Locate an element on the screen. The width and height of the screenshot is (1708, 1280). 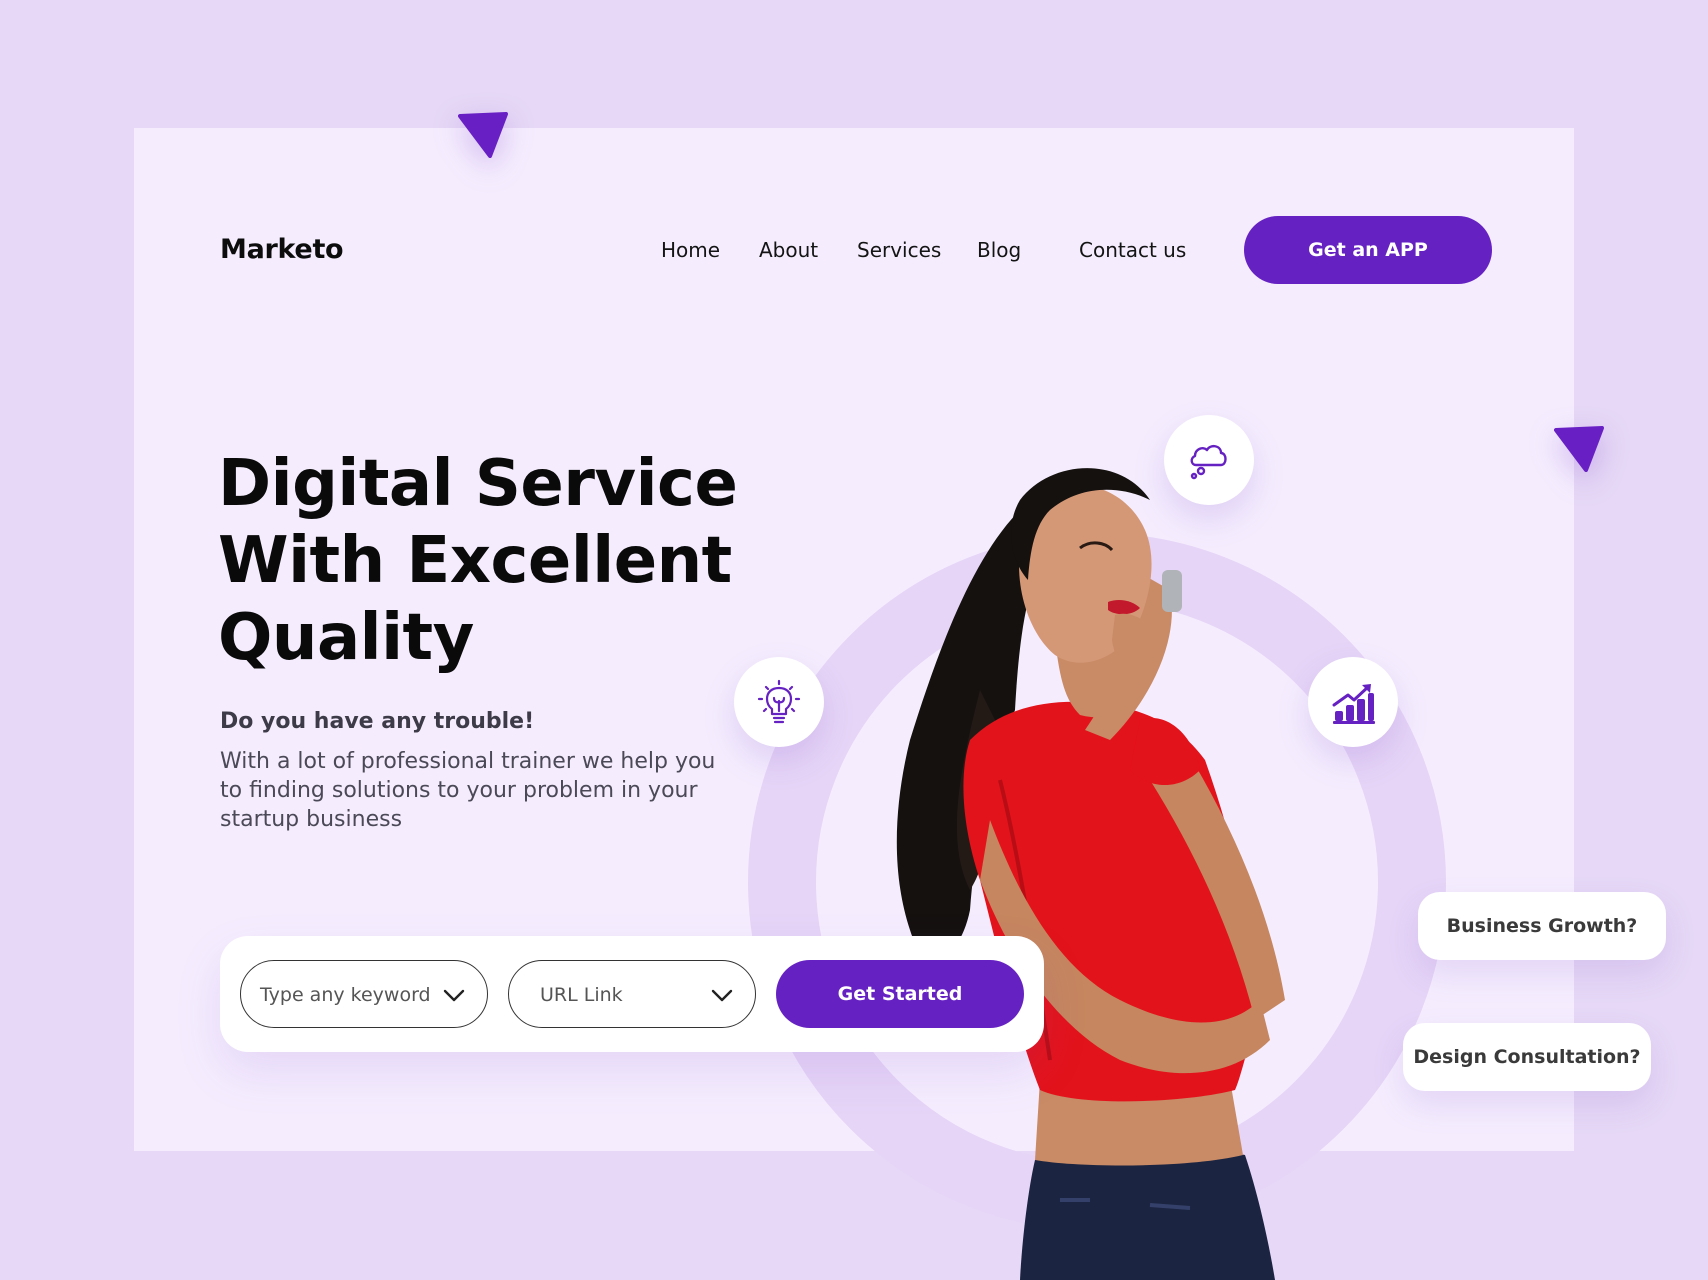
url-dropdown: URL Link is located at coordinates (632, 994).